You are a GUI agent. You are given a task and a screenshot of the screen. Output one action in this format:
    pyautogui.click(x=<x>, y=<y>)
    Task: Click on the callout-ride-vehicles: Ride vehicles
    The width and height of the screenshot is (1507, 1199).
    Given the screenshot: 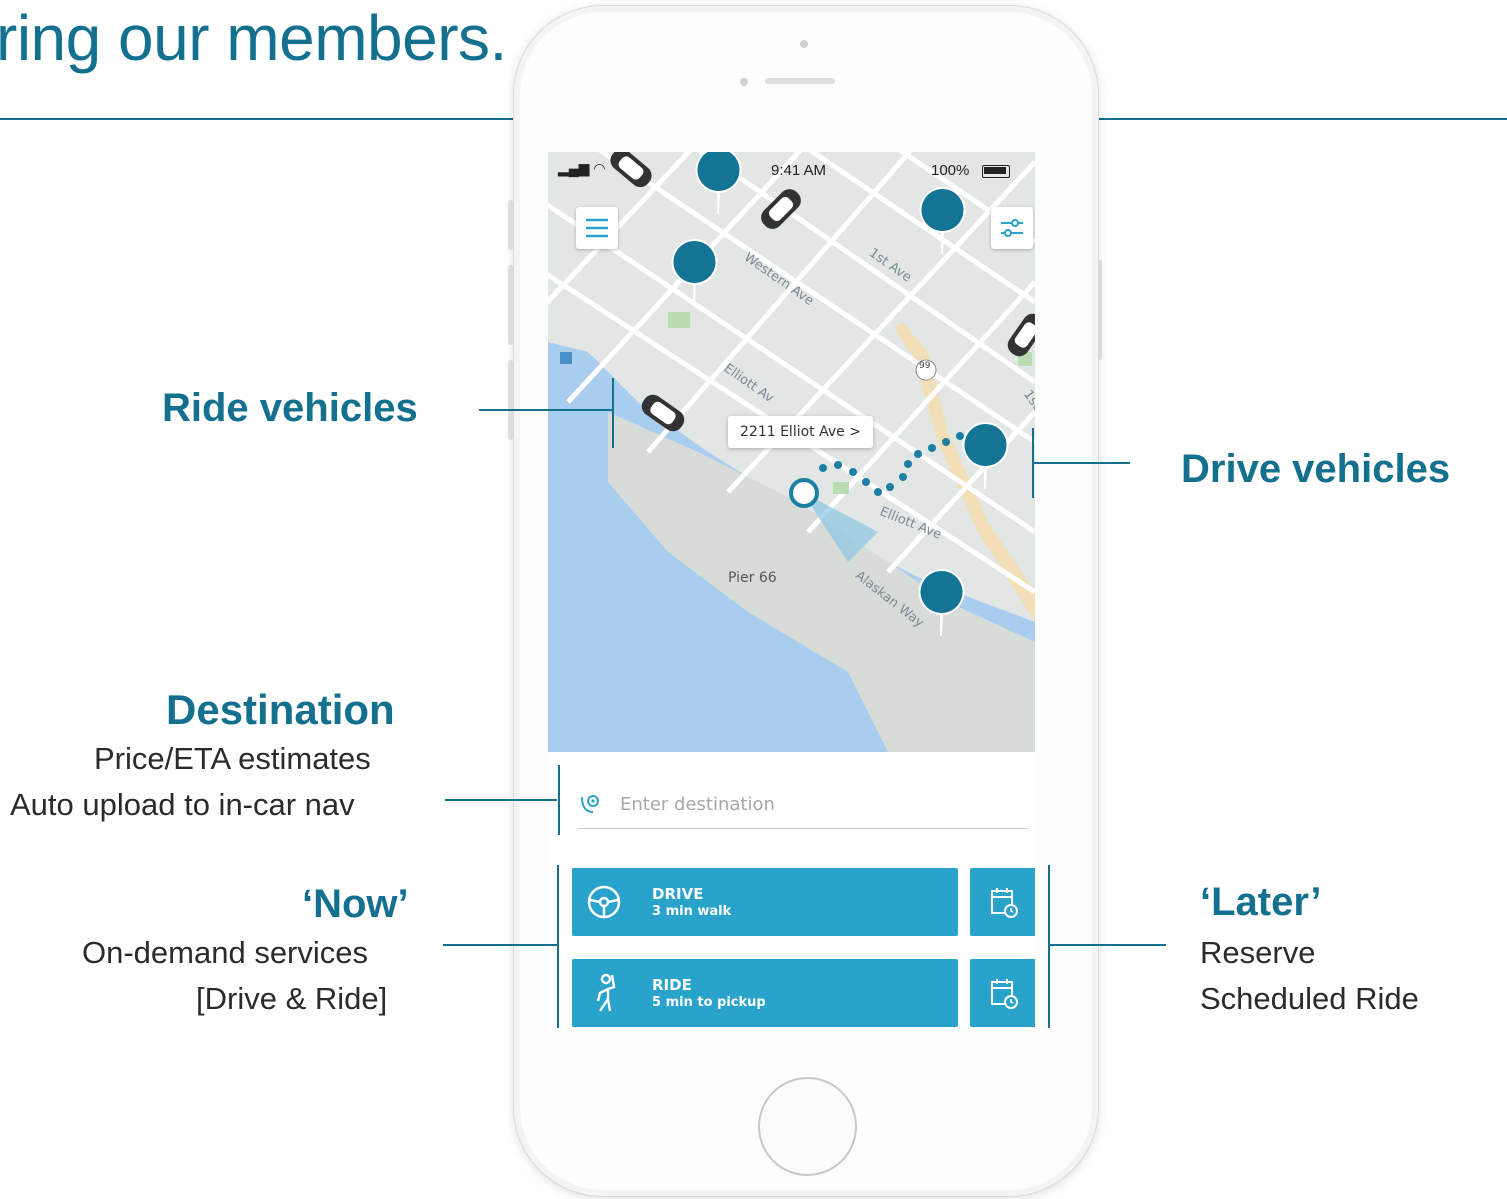 What is the action you would take?
    pyautogui.click(x=290, y=408)
    